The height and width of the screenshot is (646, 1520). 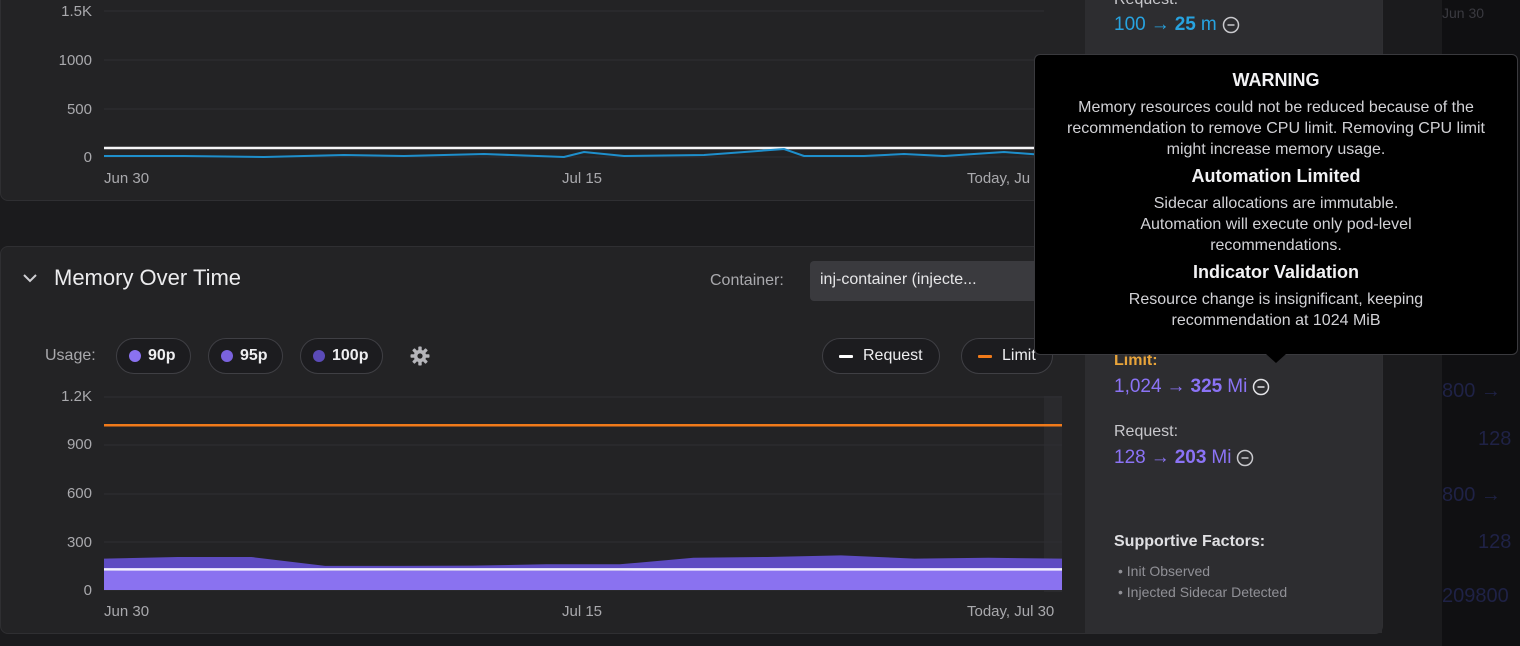 What do you see at coordinates (893, 355) in the screenshot?
I see `legend-label: Request` at bounding box center [893, 355].